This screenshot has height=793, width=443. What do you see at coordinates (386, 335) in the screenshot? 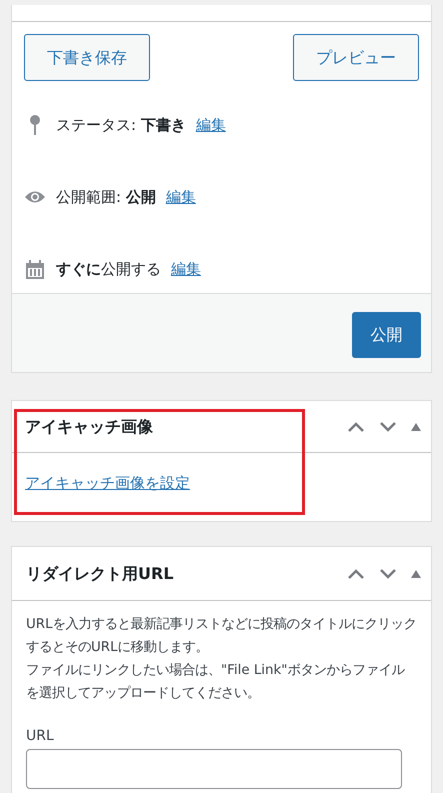
I see `publish-button: 公開` at bounding box center [386, 335].